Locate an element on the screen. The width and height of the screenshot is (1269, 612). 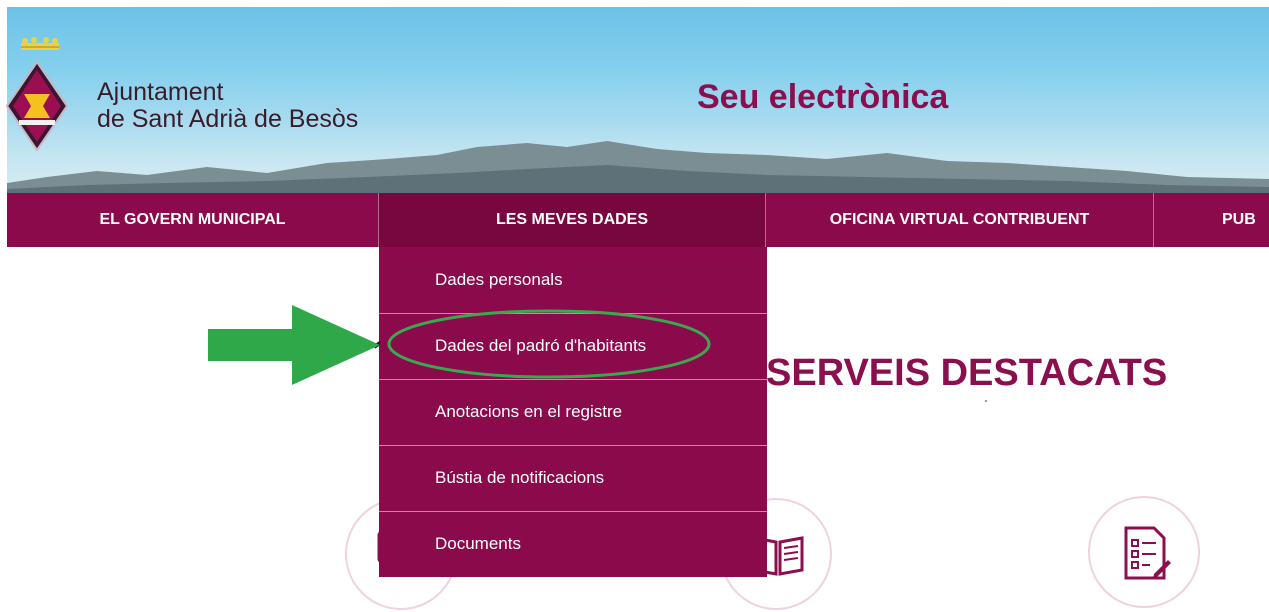
organization-line-2: de Sant Adrià de Besòs is located at coordinates (228, 119).